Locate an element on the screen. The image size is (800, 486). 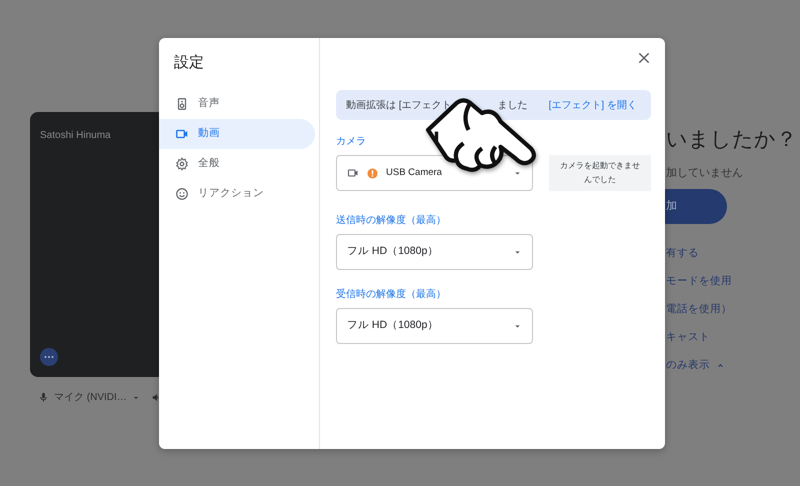
open-effects-link: [エフェクト] を開く is located at coordinates (592, 105).